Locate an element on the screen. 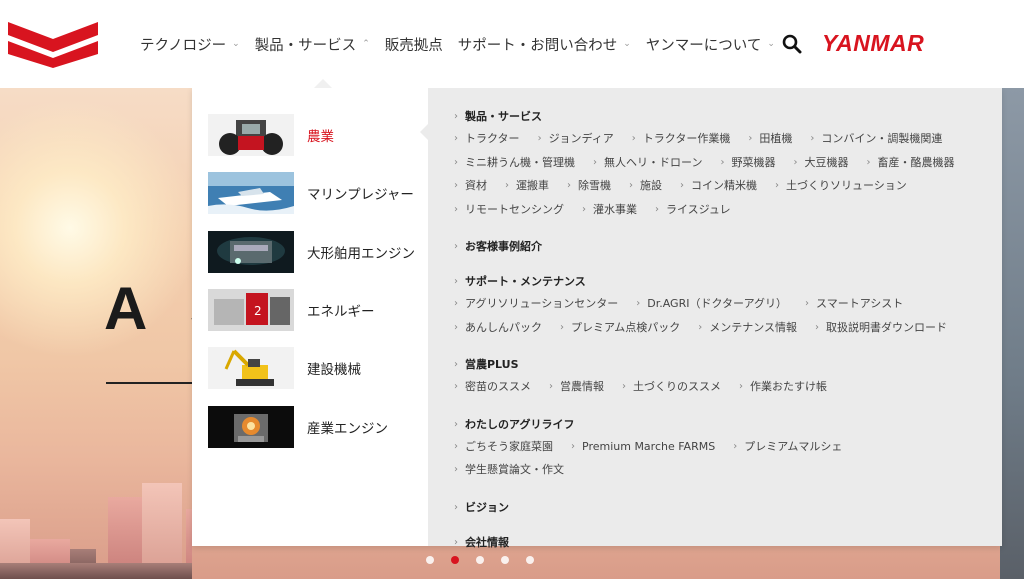 Image resolution: width=1024 pixels, height=579 pixels. section-heading: › ビジョン is located at coordinates (728, 507).